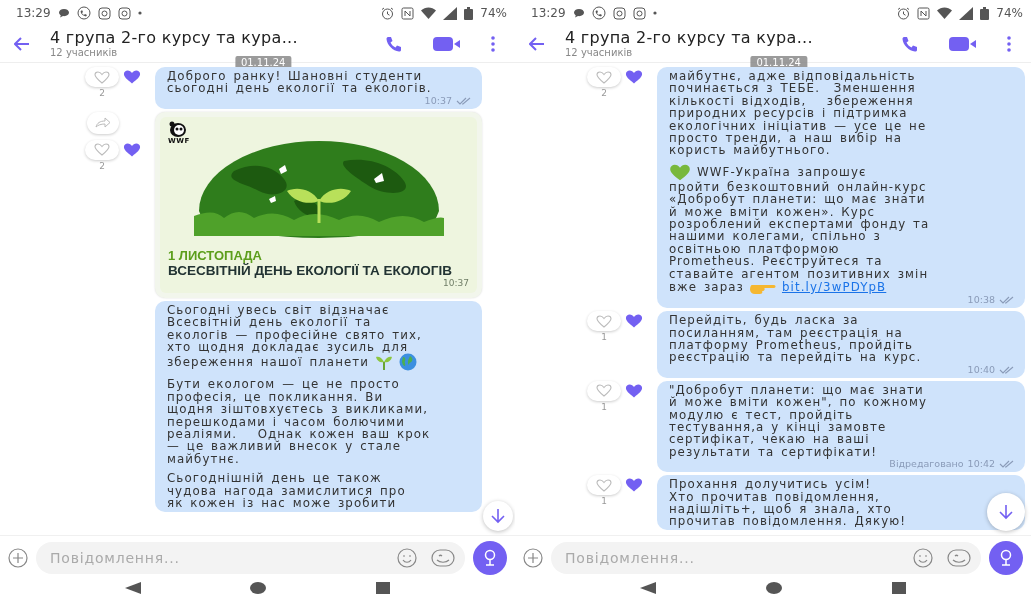 Image resolution: width=1031 pixels, height=600 pixels. What do you see at coordinates (834, 287) in the screenshot?
I see `course-link: bit.ly/3wPDYpB` at bounding box center [834, 287].